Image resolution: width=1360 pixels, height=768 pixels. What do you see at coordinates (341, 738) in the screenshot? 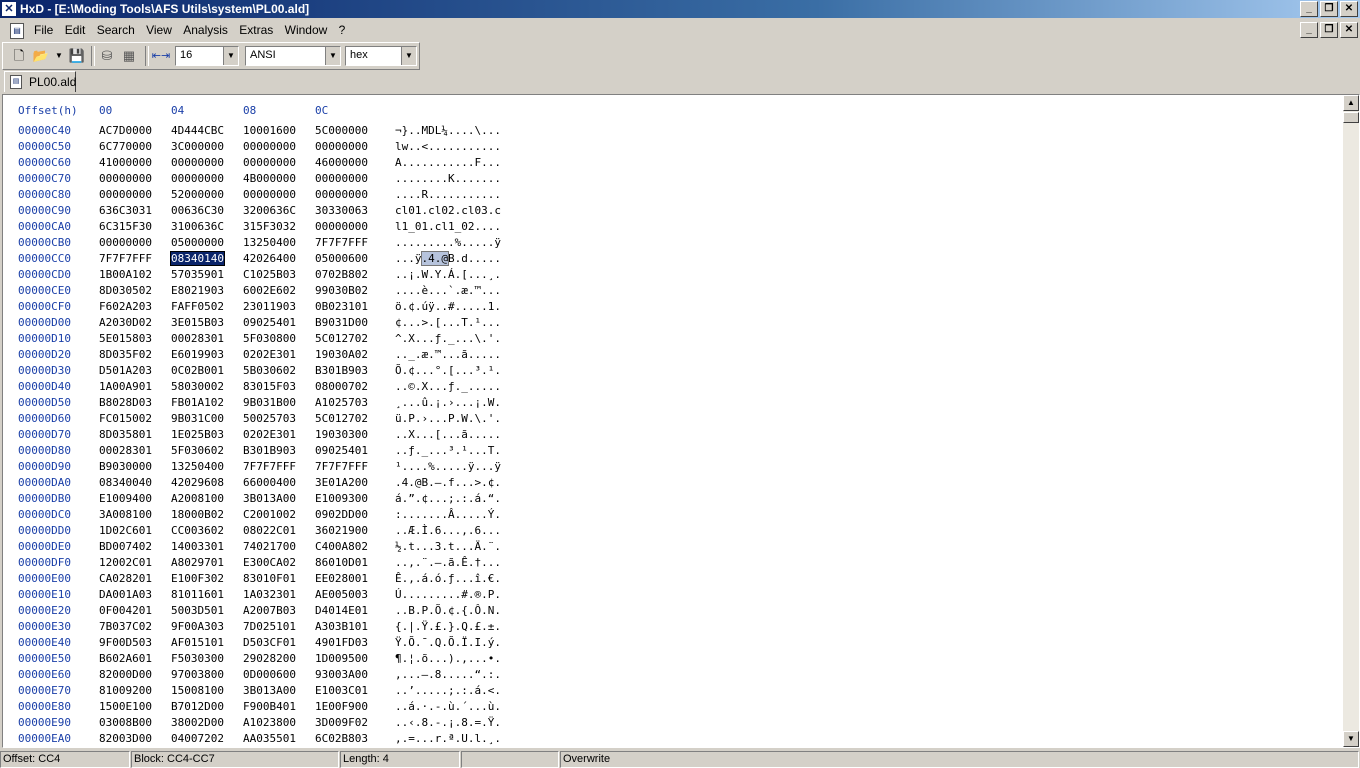
I see `hex-byte-group: 6C02B803` at bounding box center [341, 738].